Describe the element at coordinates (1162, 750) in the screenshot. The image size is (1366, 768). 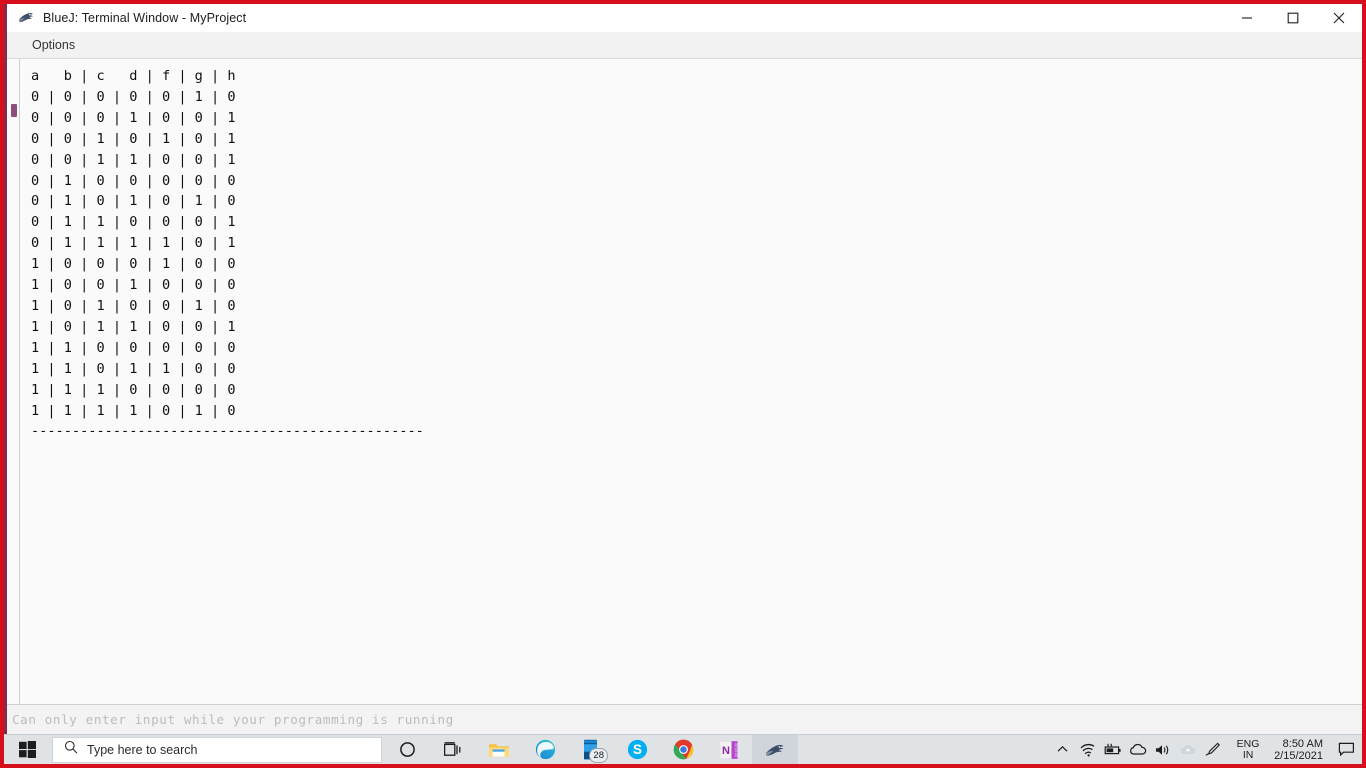
I see `volume-icon` at that location.